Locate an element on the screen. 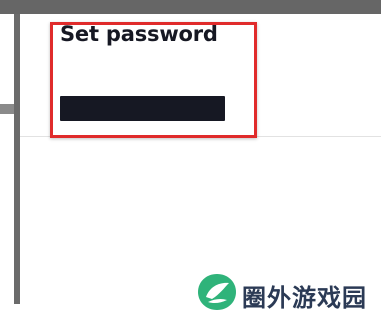 Image resolution: width=381 pixels, height=317 pixels. leaf-logo-icon is located at coordinates (217, 292).